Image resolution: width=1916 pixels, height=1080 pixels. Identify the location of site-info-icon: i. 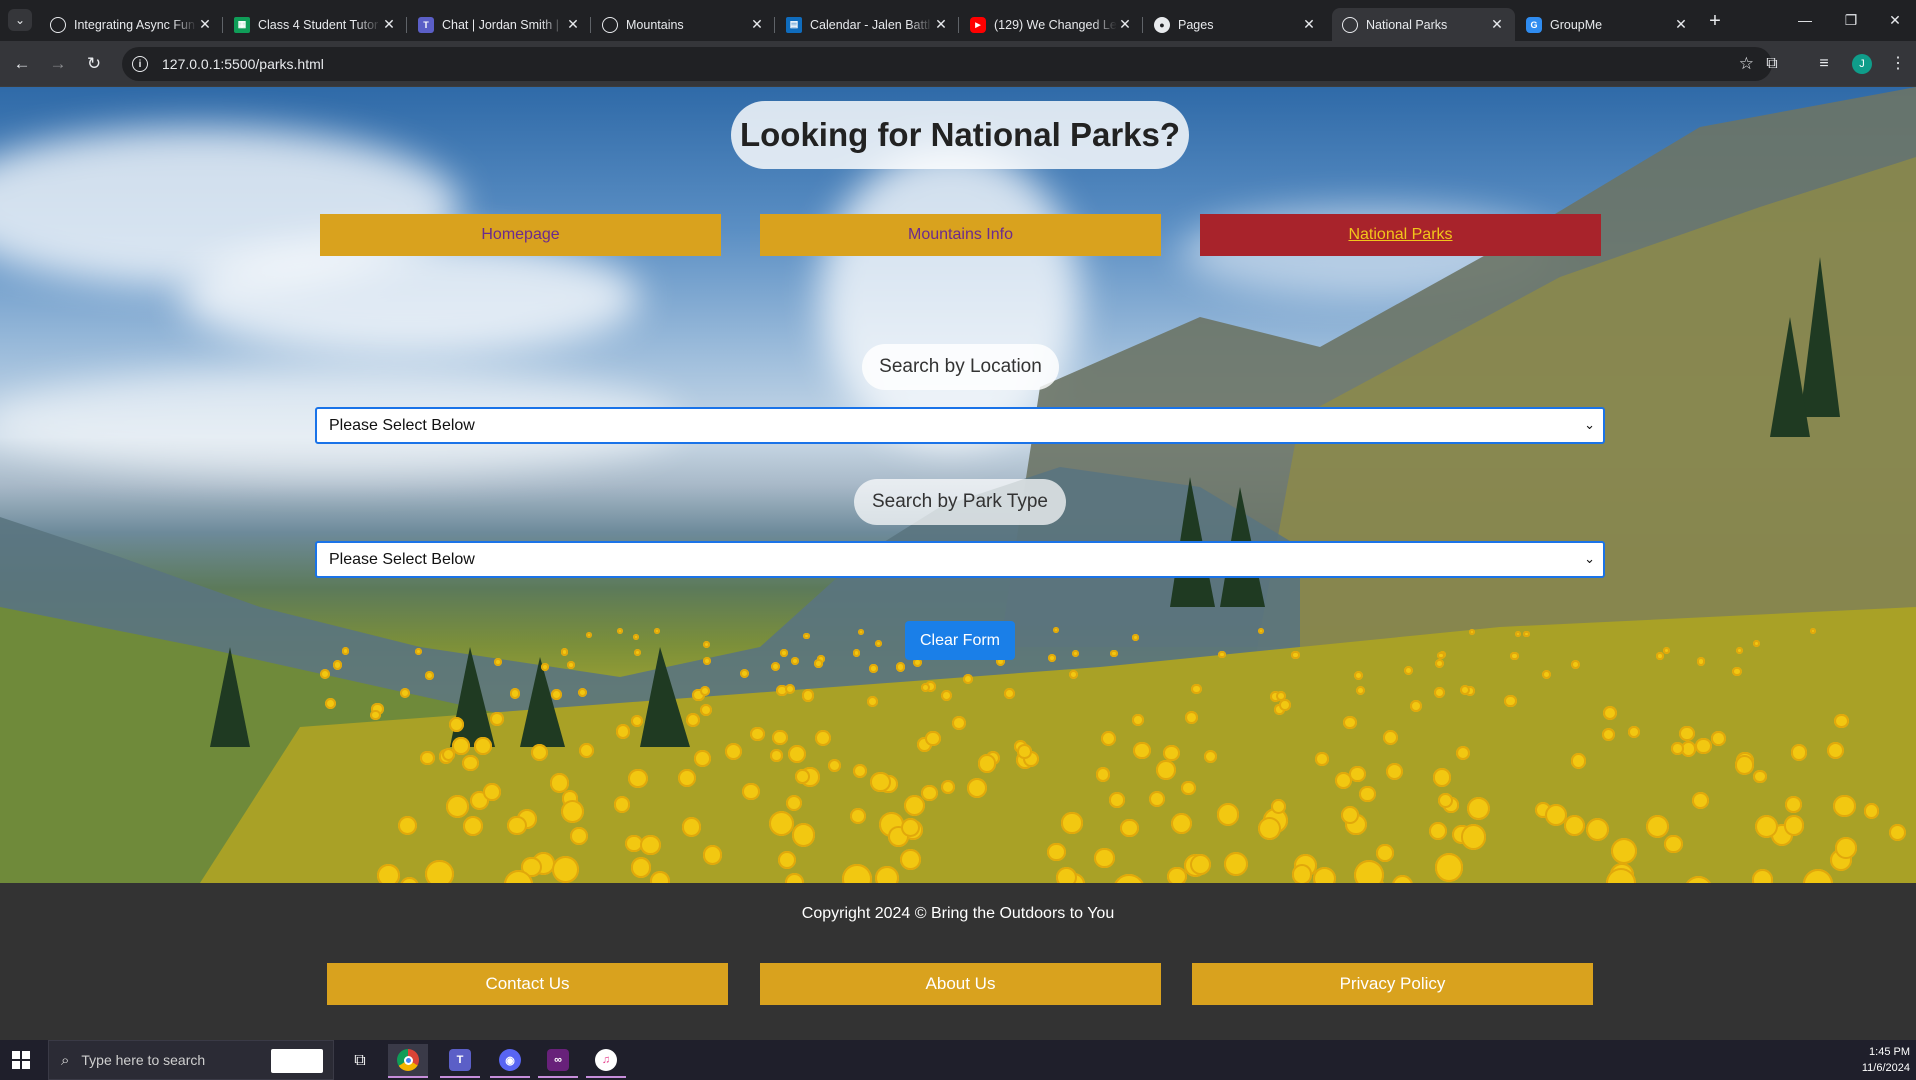
(140, 64).